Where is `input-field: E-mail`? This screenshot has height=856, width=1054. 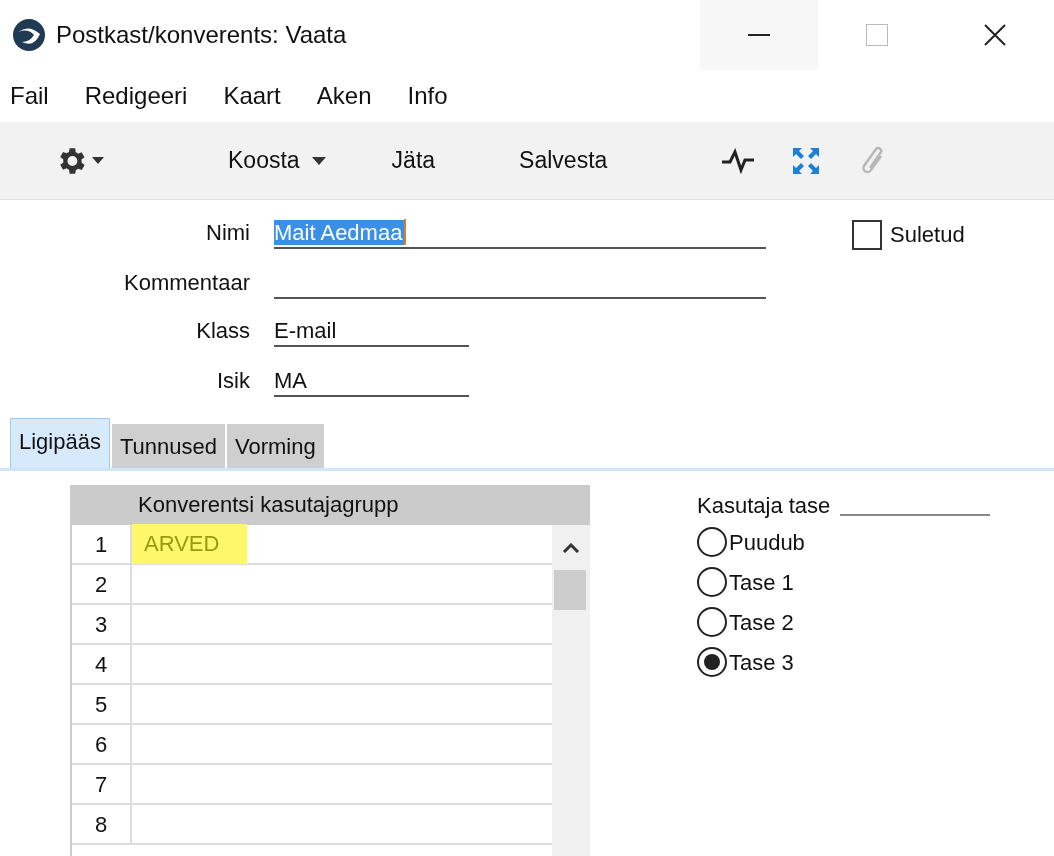
input-field: E-mail is located at coordinates (371, 332).